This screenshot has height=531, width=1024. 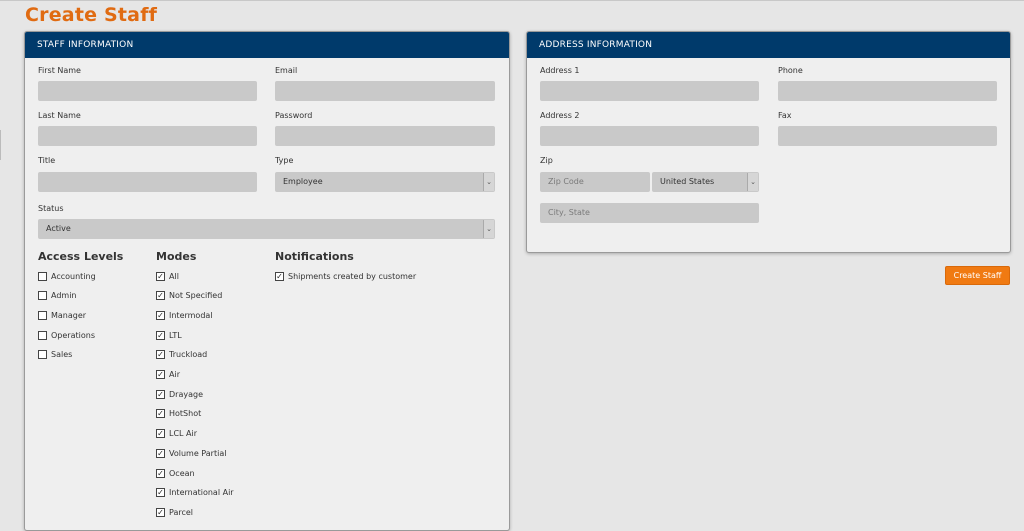 I want to click on password-label: Password, so click(x=294, y=115).